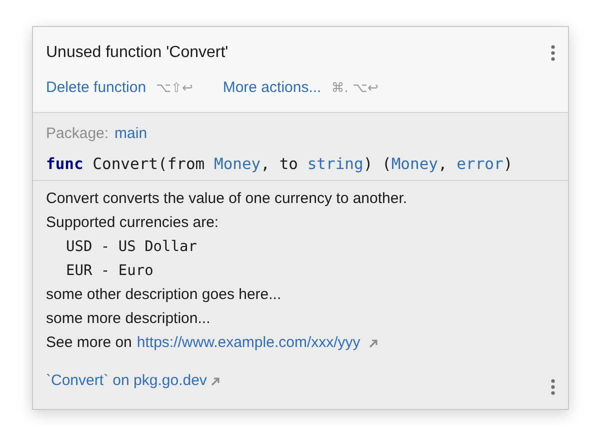 This screenshot has height=448, width=600. What do you see at coordinates (126, 381) in the screenshot?
I see `docs-link: `Convert` on pkg.go.dev` at bounding box center [126, 381].